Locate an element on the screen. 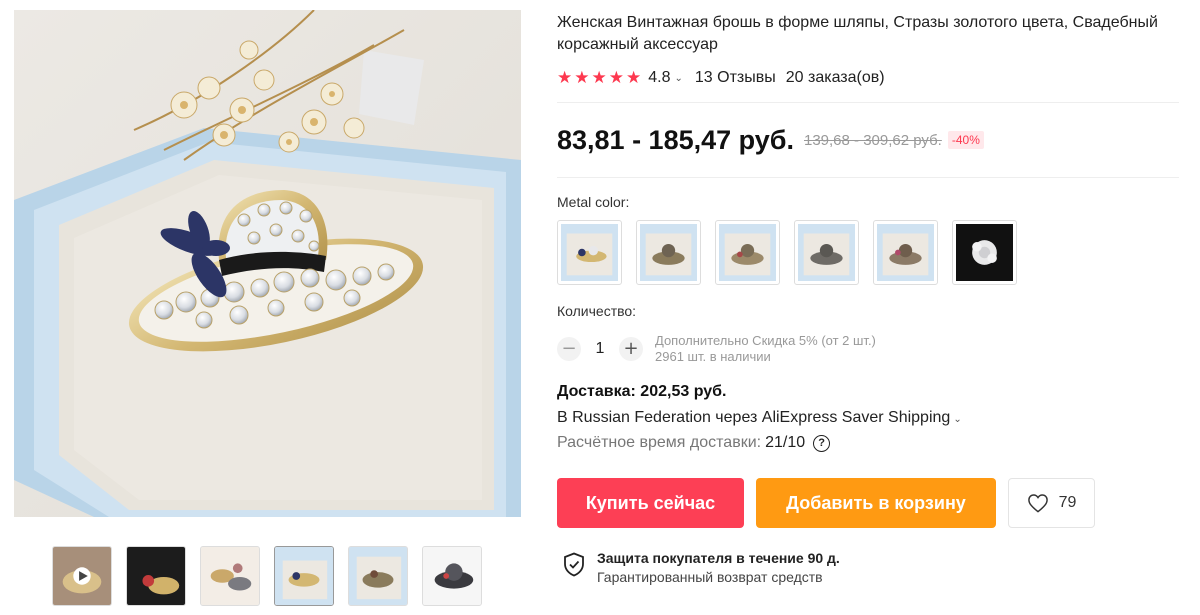 The width and height of the screenshot is (1200, 615). wishlist-button: 79 is located at coordinates (1051, 503).